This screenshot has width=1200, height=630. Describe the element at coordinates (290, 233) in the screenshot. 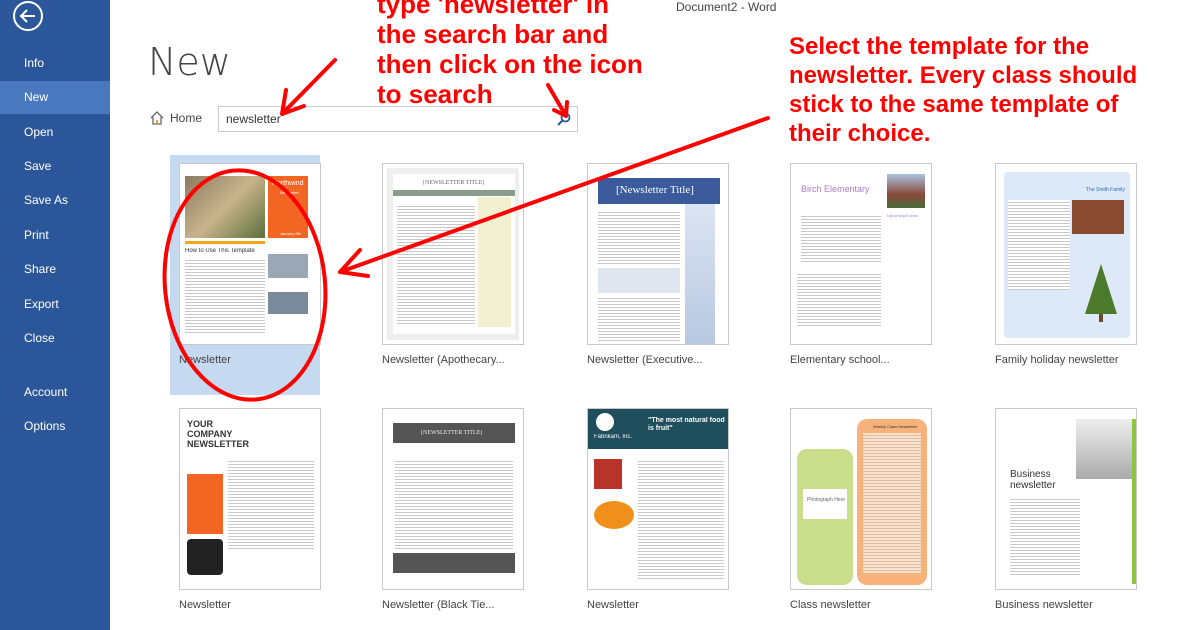

I see `template-text: January 6th` at that location.